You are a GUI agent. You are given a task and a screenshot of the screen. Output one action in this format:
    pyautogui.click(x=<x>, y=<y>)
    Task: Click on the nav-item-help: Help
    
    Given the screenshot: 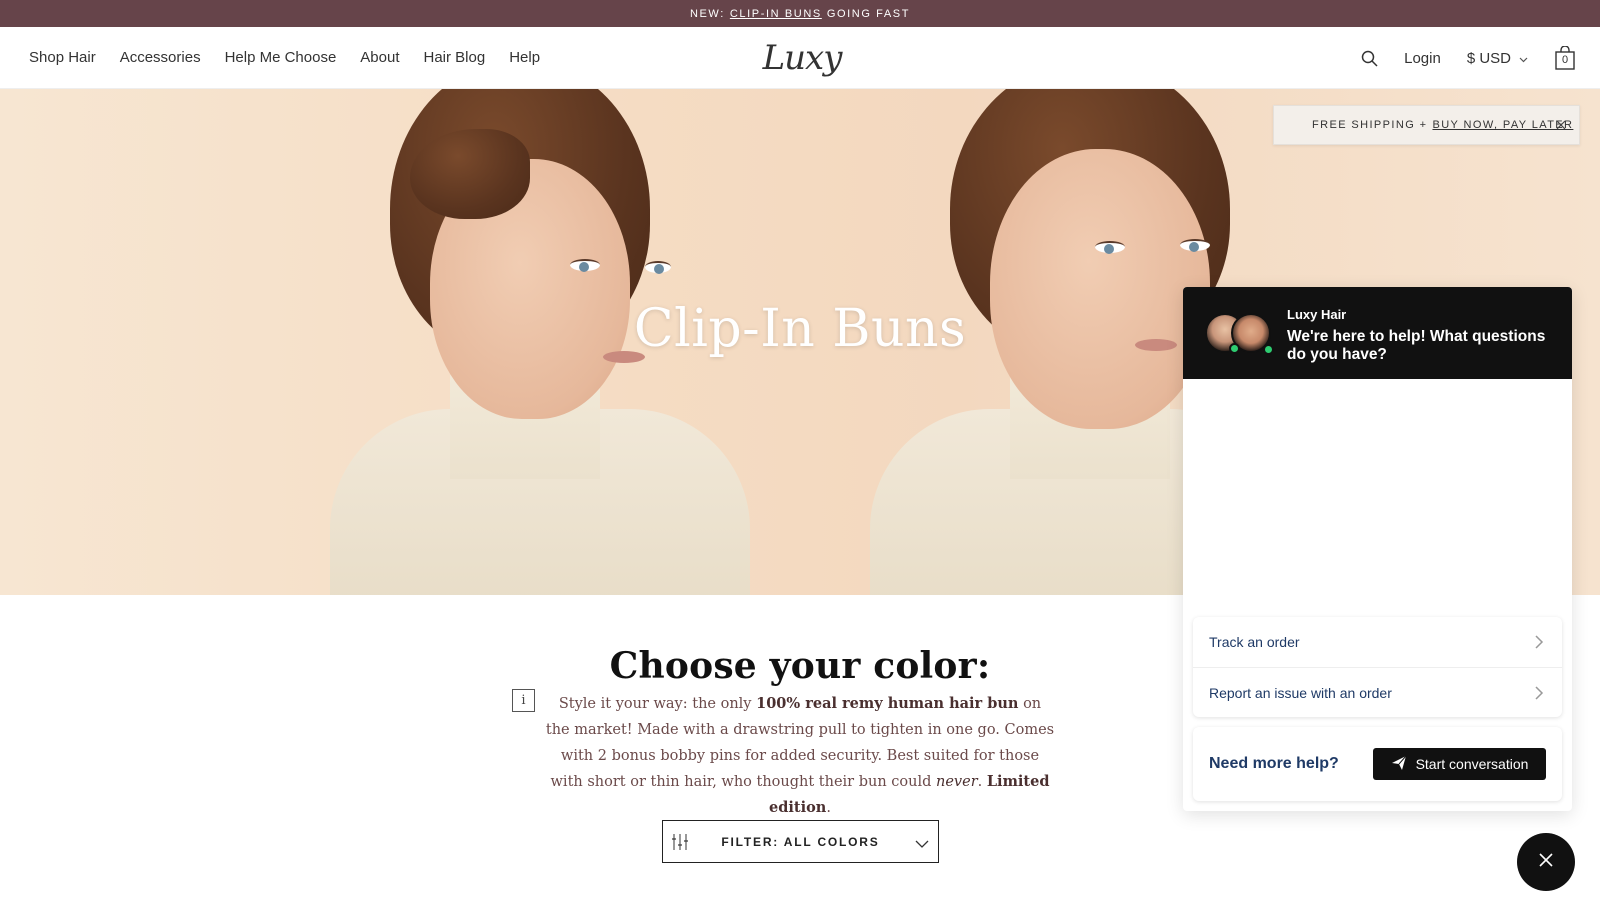 What is the action you would take?
    pyautogui.click(x=524, y=57)
    